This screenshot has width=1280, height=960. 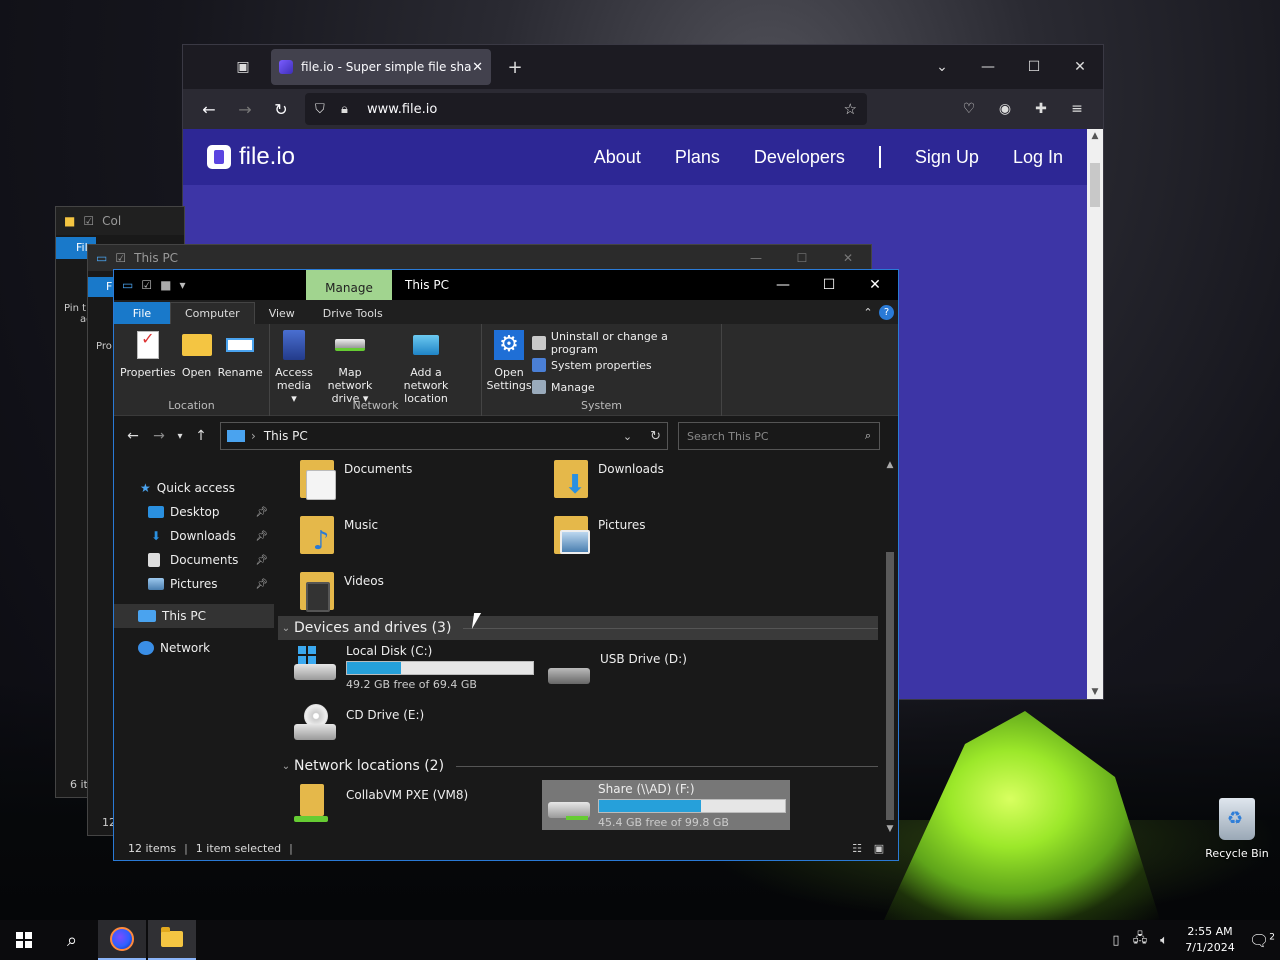 What do you see at coordinates (857, 848) in the screenshot?
I see `details-view-icon: ☷` at bounding box center [857, 848].